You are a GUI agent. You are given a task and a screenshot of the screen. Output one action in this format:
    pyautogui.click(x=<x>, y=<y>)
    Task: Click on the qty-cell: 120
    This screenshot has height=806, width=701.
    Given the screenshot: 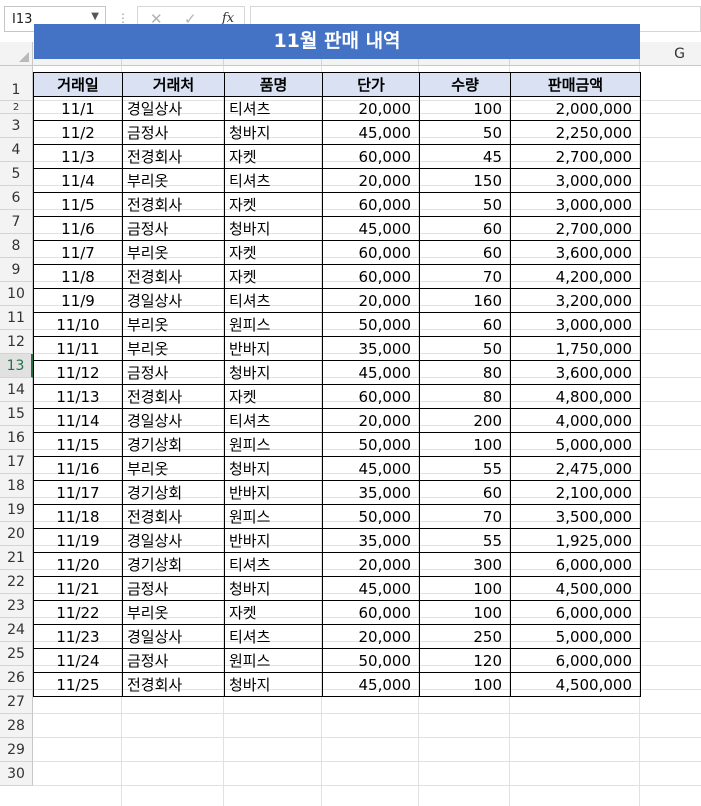 What is the action you would take?
    pyautogui.click(x=465, y=660)
    